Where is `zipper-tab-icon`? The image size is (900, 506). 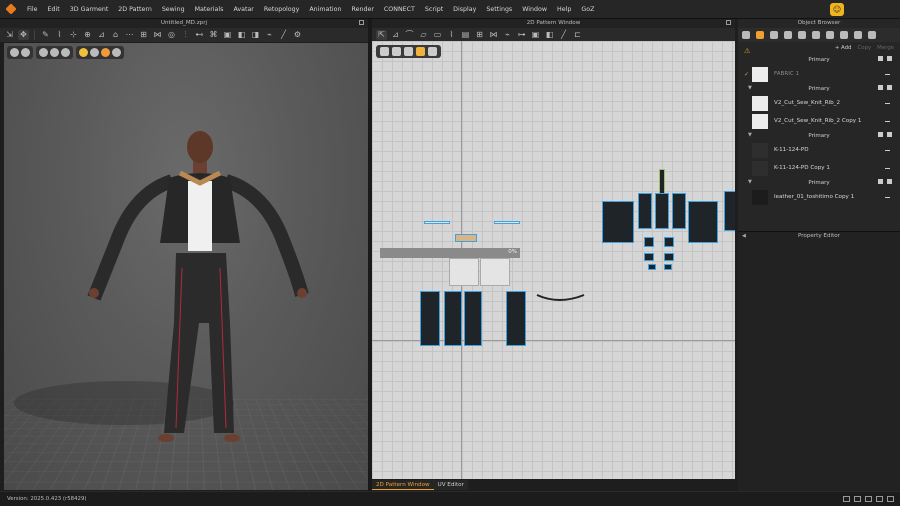 zipper-tab-icon is located at coordinates (816, 35).